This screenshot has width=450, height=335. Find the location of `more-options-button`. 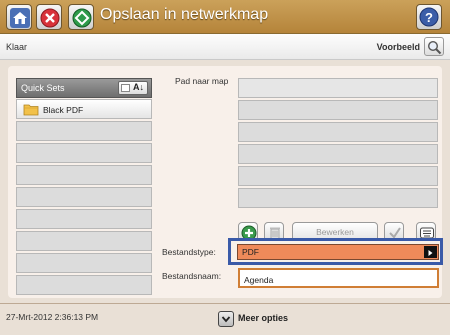

more-options-button is located at coordinates (226, 319).